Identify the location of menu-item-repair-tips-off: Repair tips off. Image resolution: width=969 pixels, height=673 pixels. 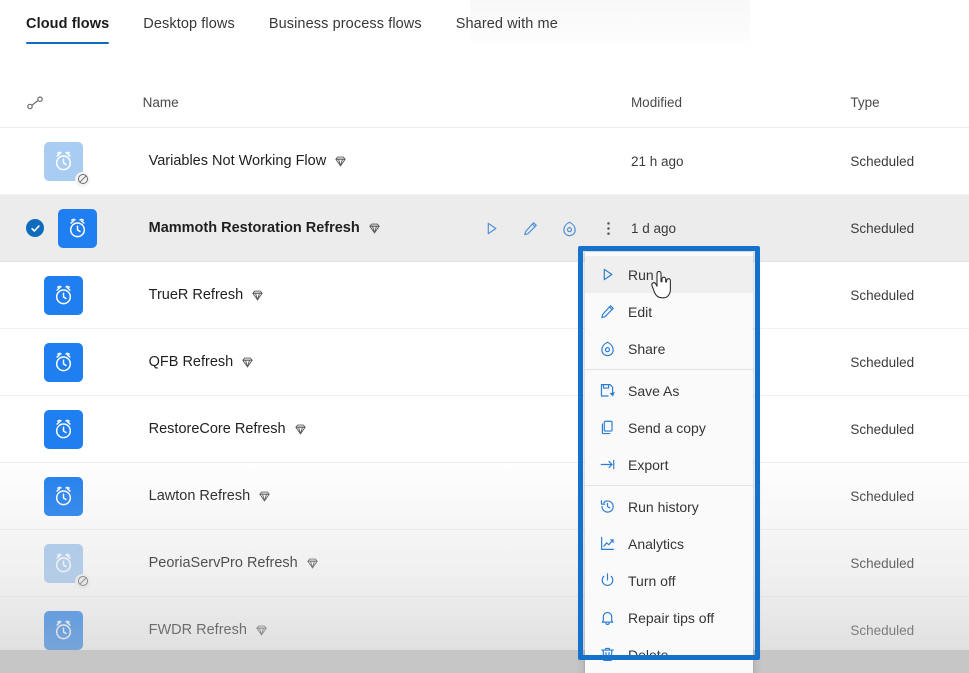
(669, 617).